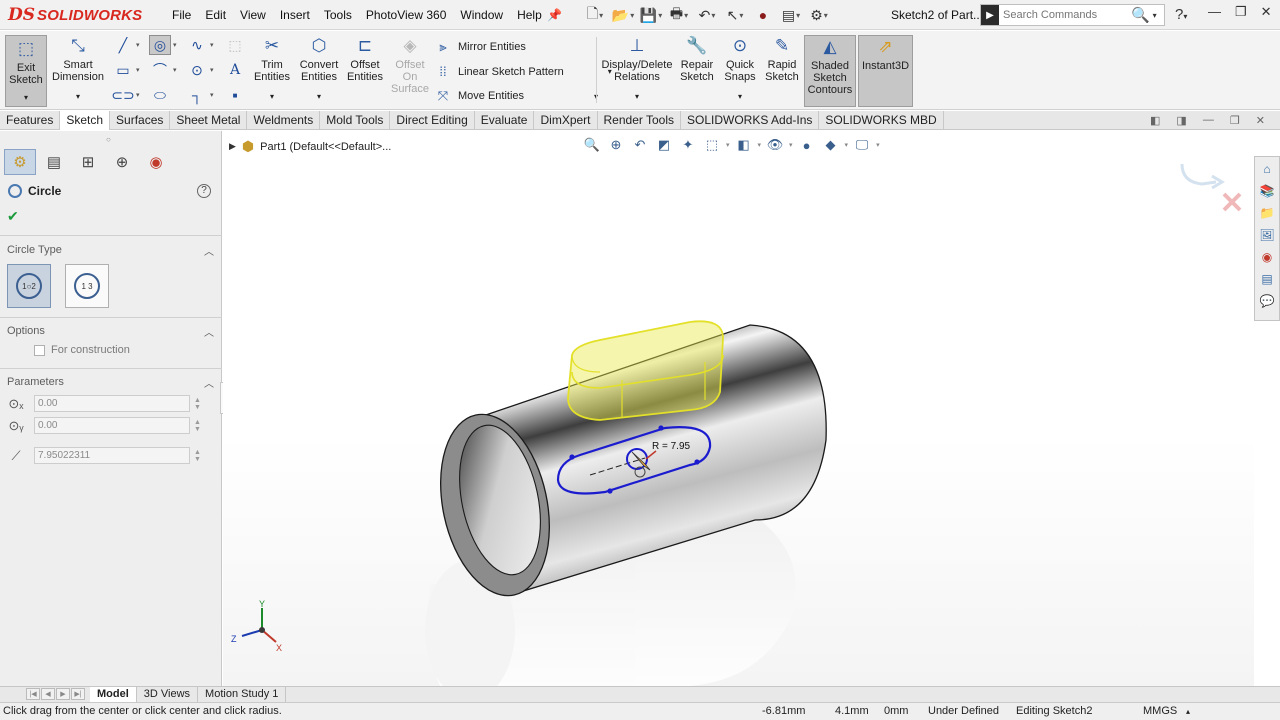 Image resolution: width=1280 pixels, height=720 pixels. I want to click on slot-icon: ⊂⊃, so click(122, 95).